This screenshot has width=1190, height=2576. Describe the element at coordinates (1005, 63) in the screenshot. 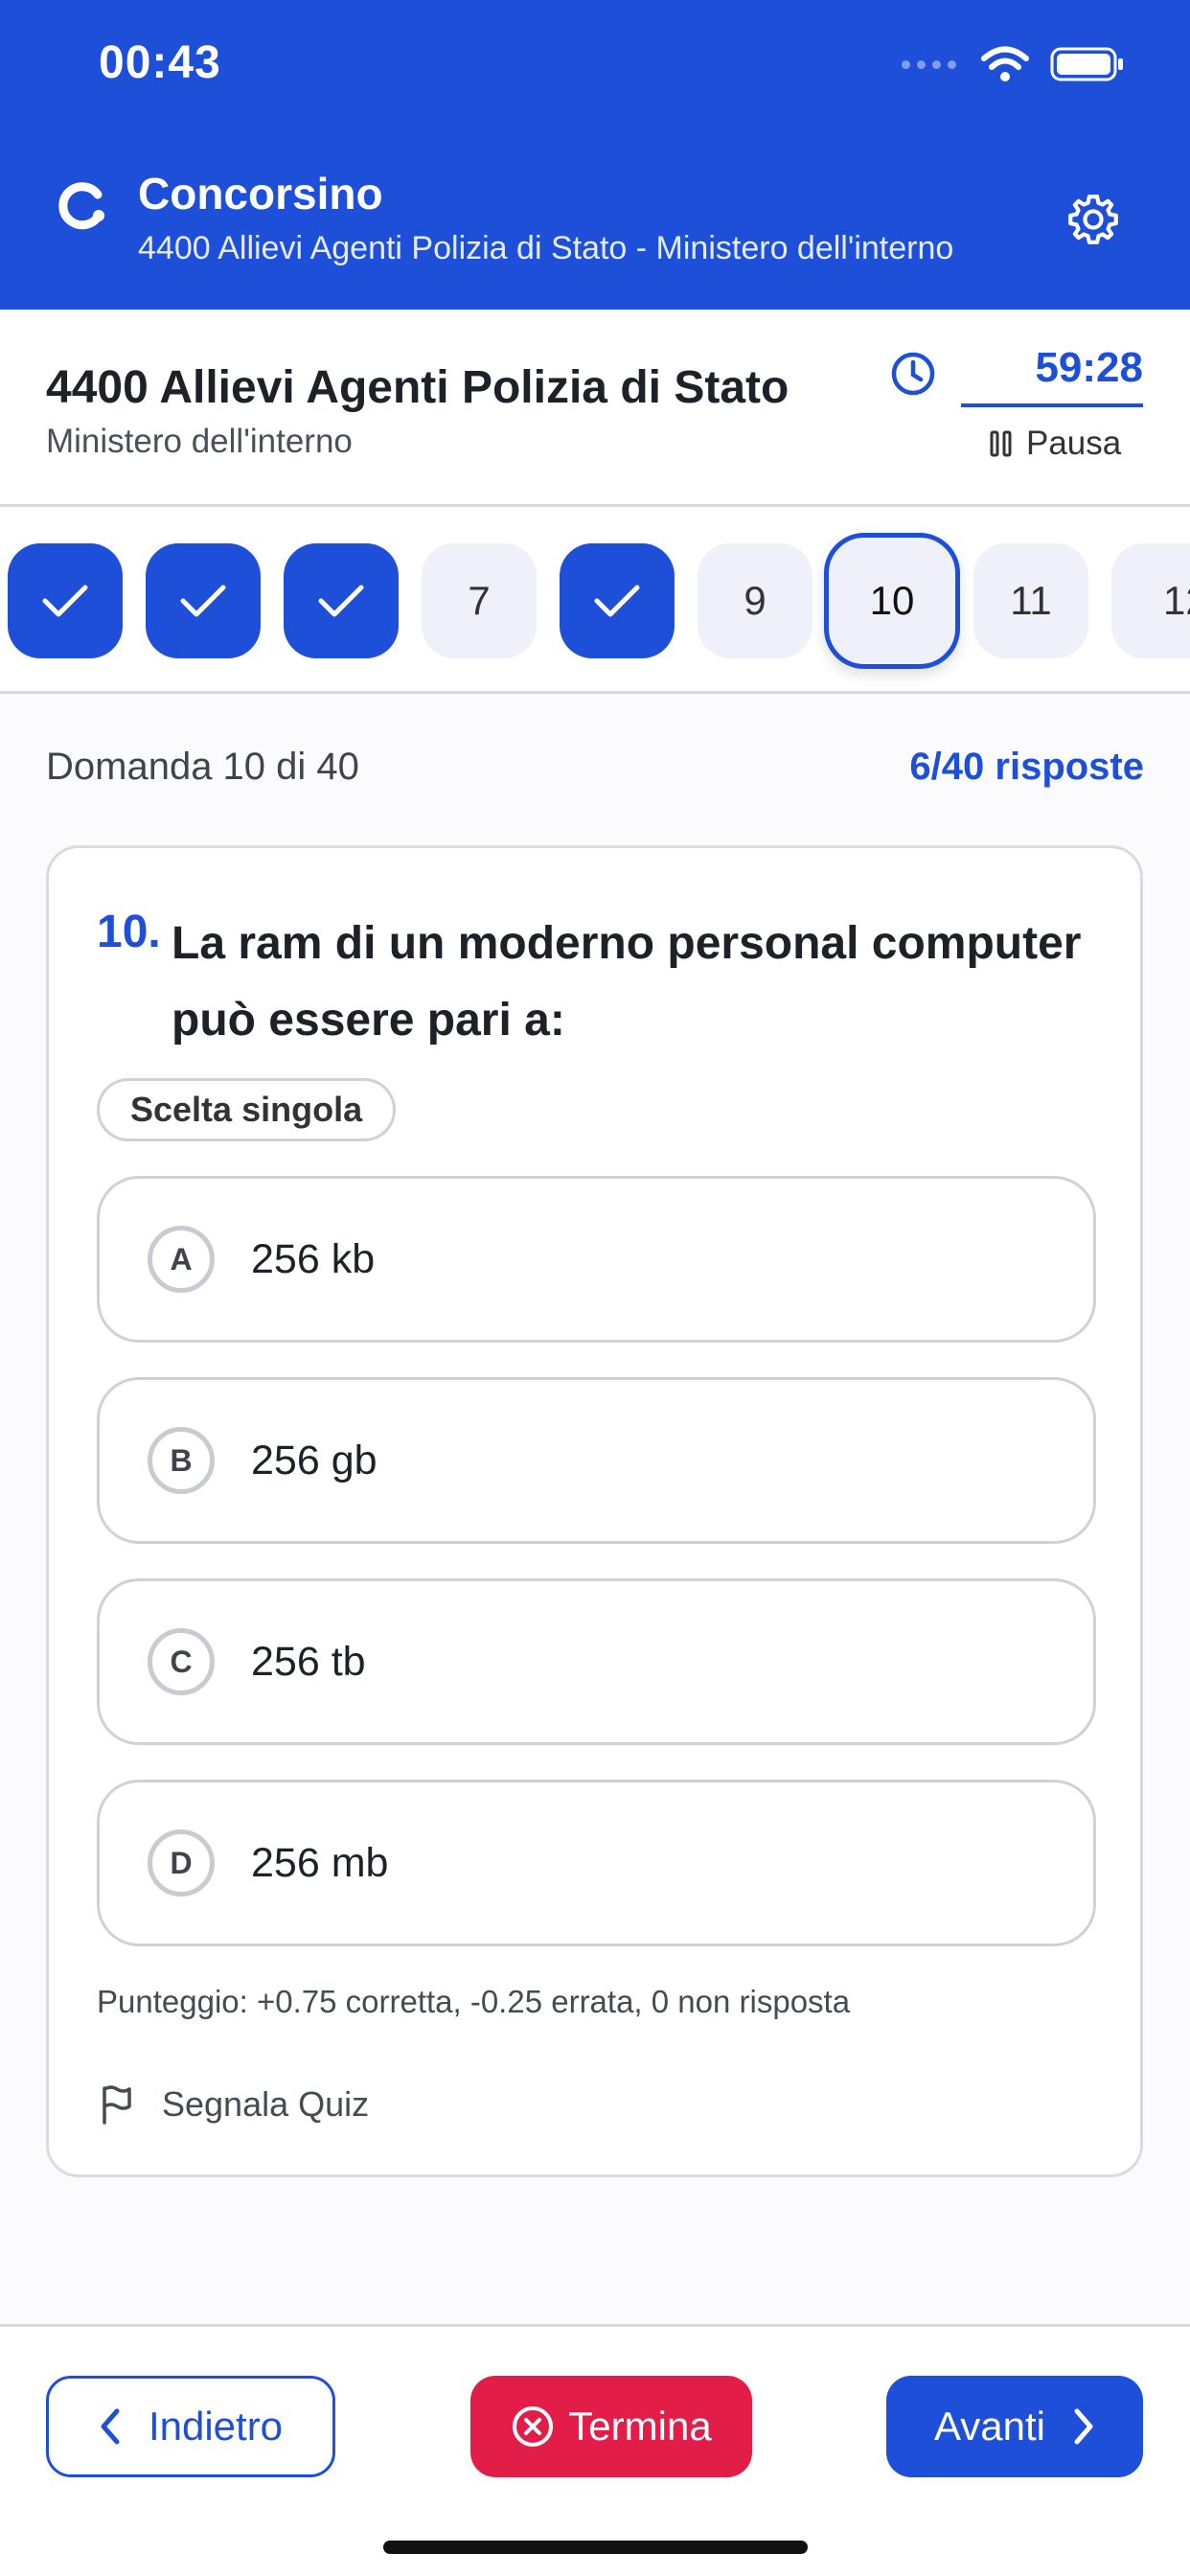

I see `wifi-icon` at that location.